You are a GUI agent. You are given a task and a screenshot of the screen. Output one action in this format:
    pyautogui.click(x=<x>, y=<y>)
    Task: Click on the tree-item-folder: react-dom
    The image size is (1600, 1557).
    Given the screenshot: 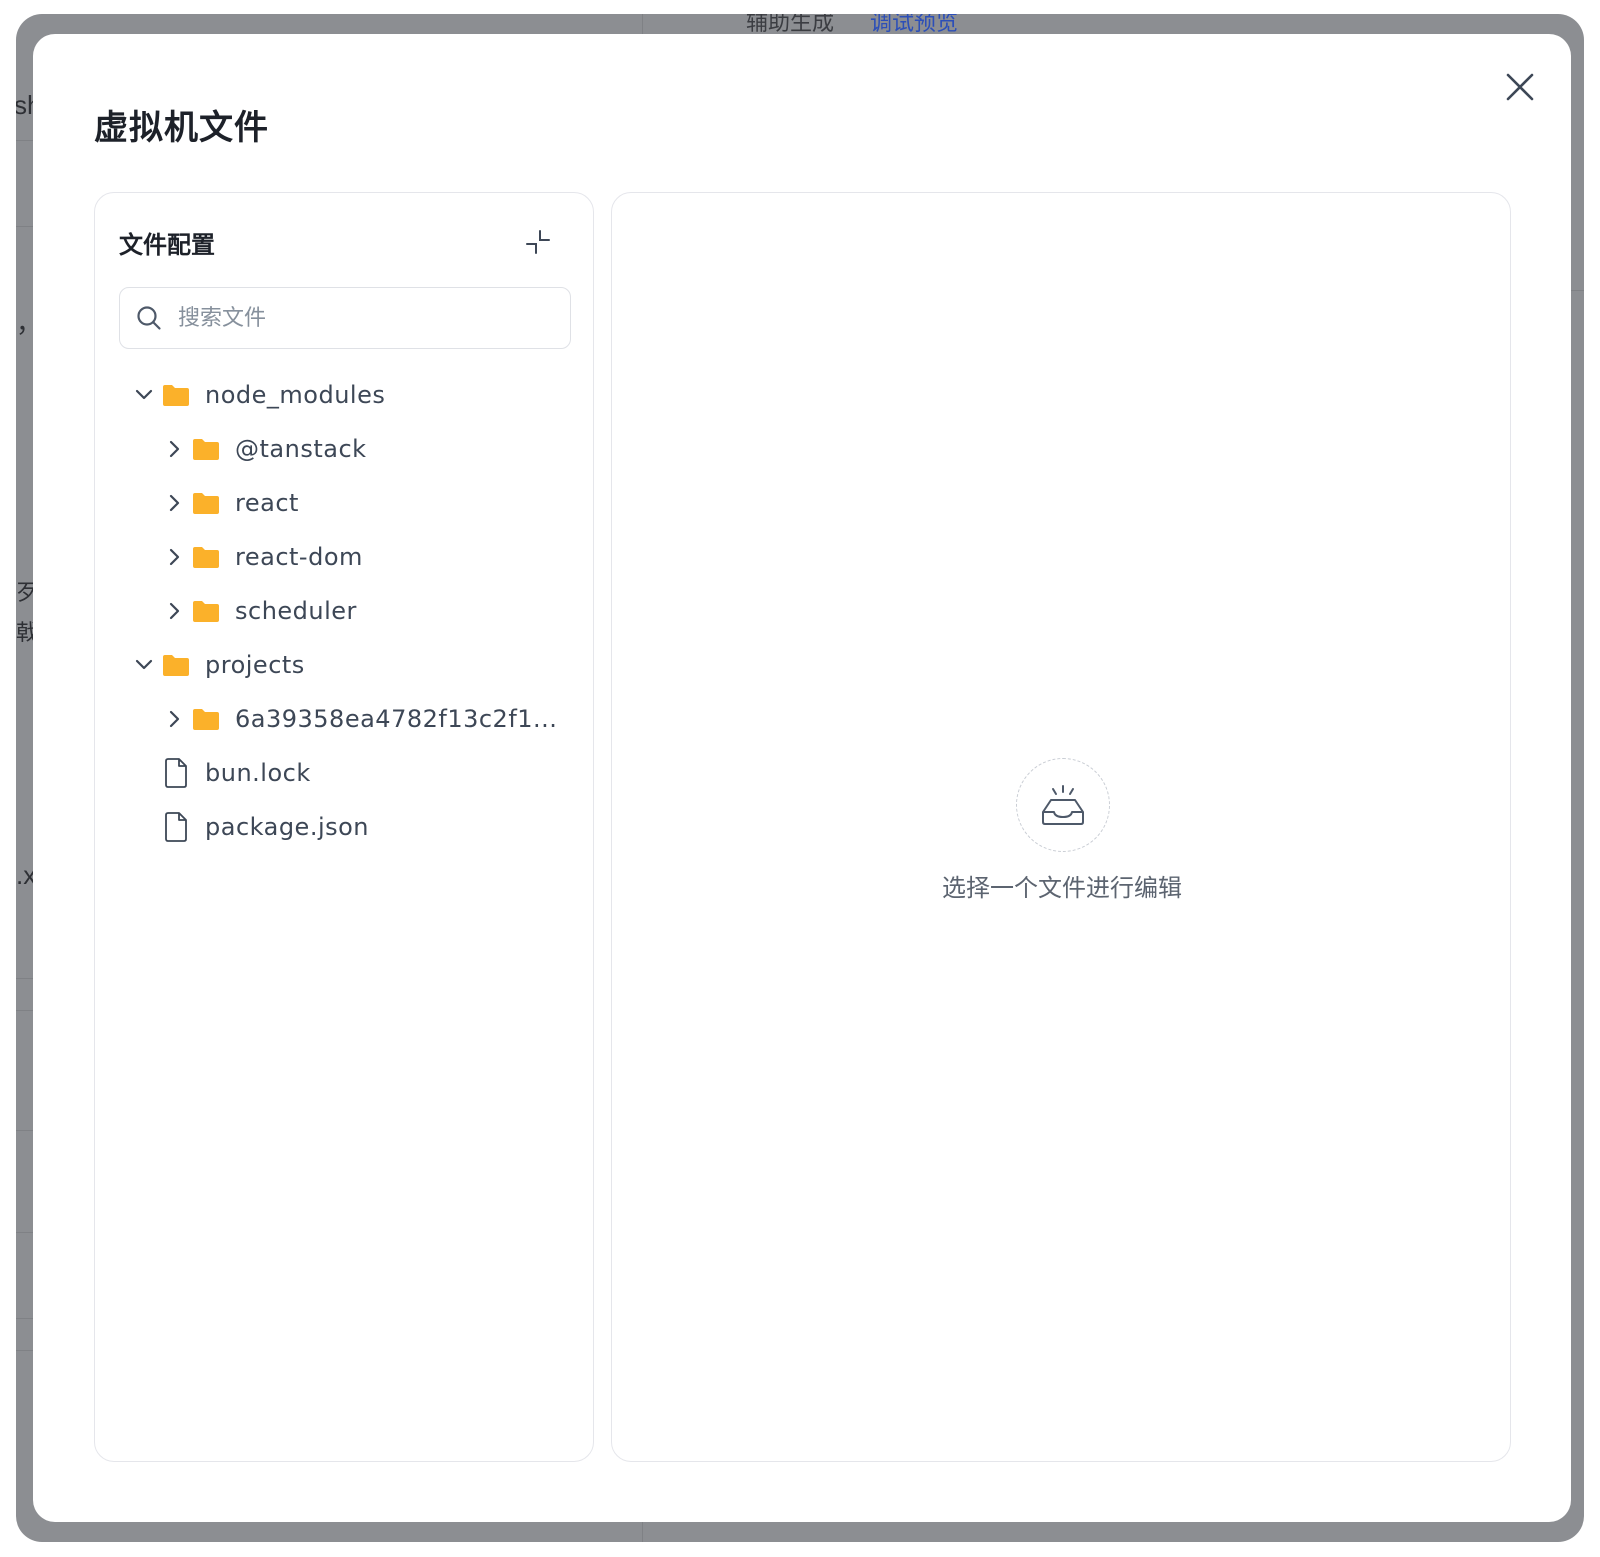 What is the action you would take?
    pyautogui.click(x=345, y=557)
    